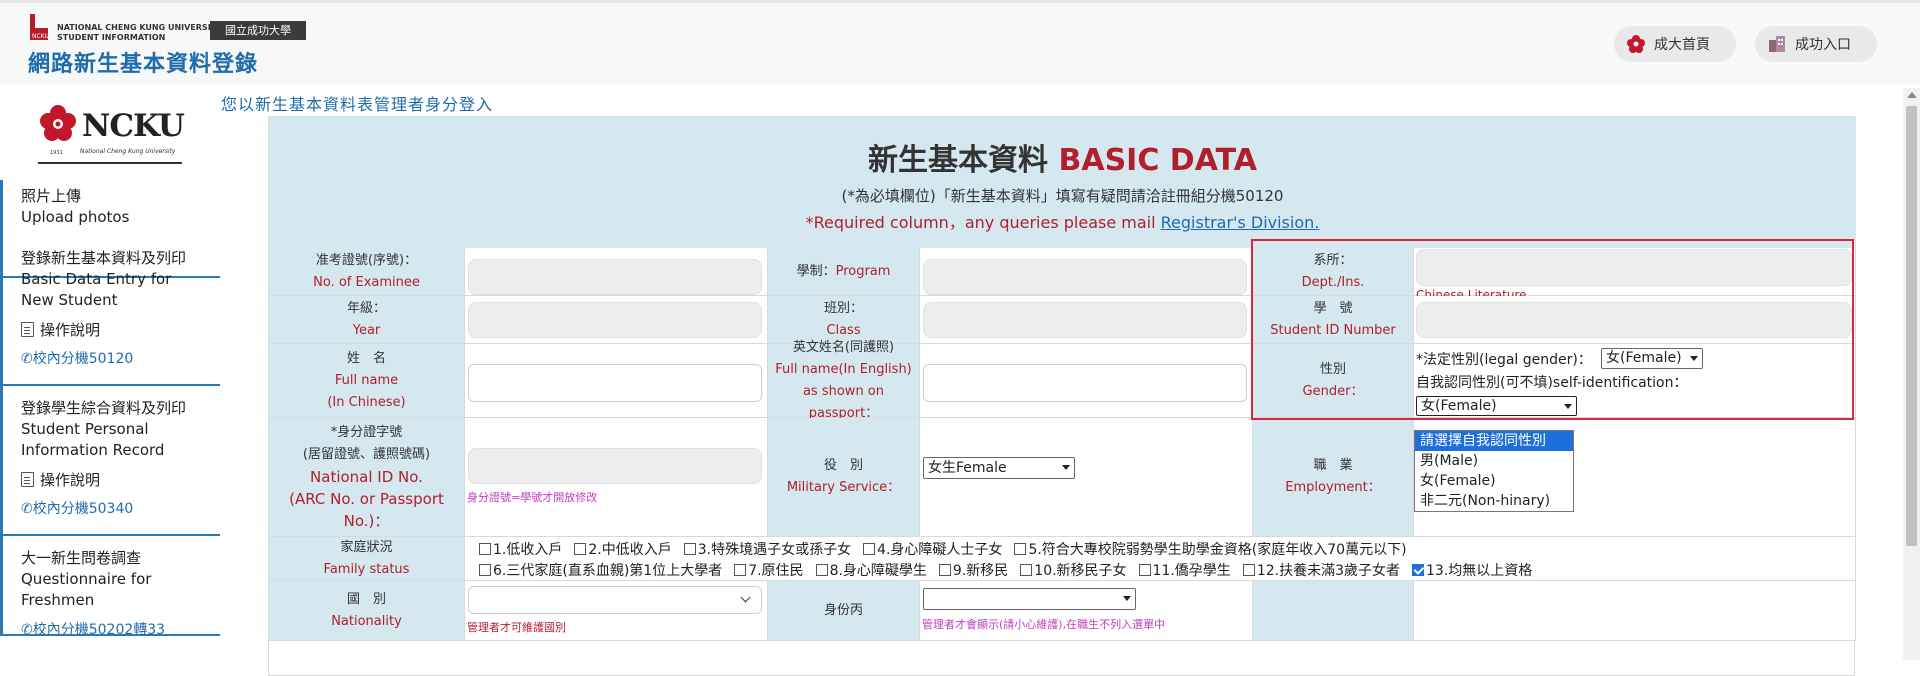 This screenshot has width=1920, height=676. What do you see at coordinates (776, 571) in the screenshot?
I see `family-option-label: 7.原住民` at bounding box center [776, 571].